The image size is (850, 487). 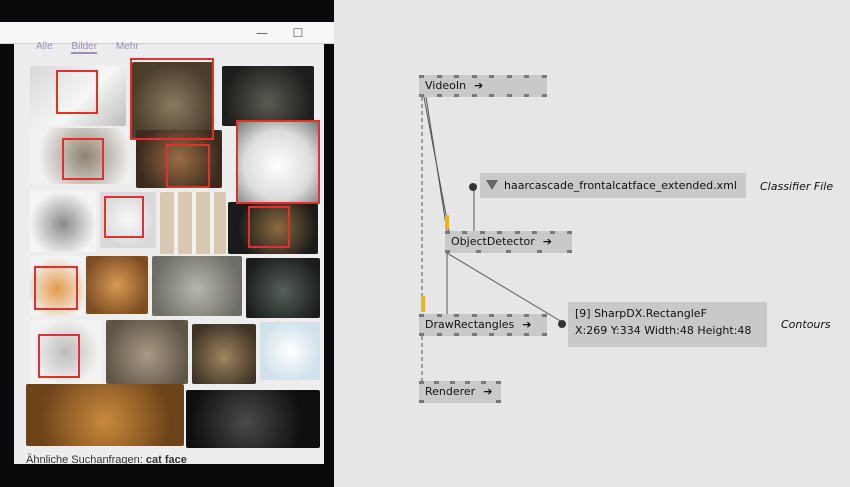 What do you see at coordinates (44, 46) in the screenshot?
I see `tab-all: Alle` at bounding box center [44, 46].